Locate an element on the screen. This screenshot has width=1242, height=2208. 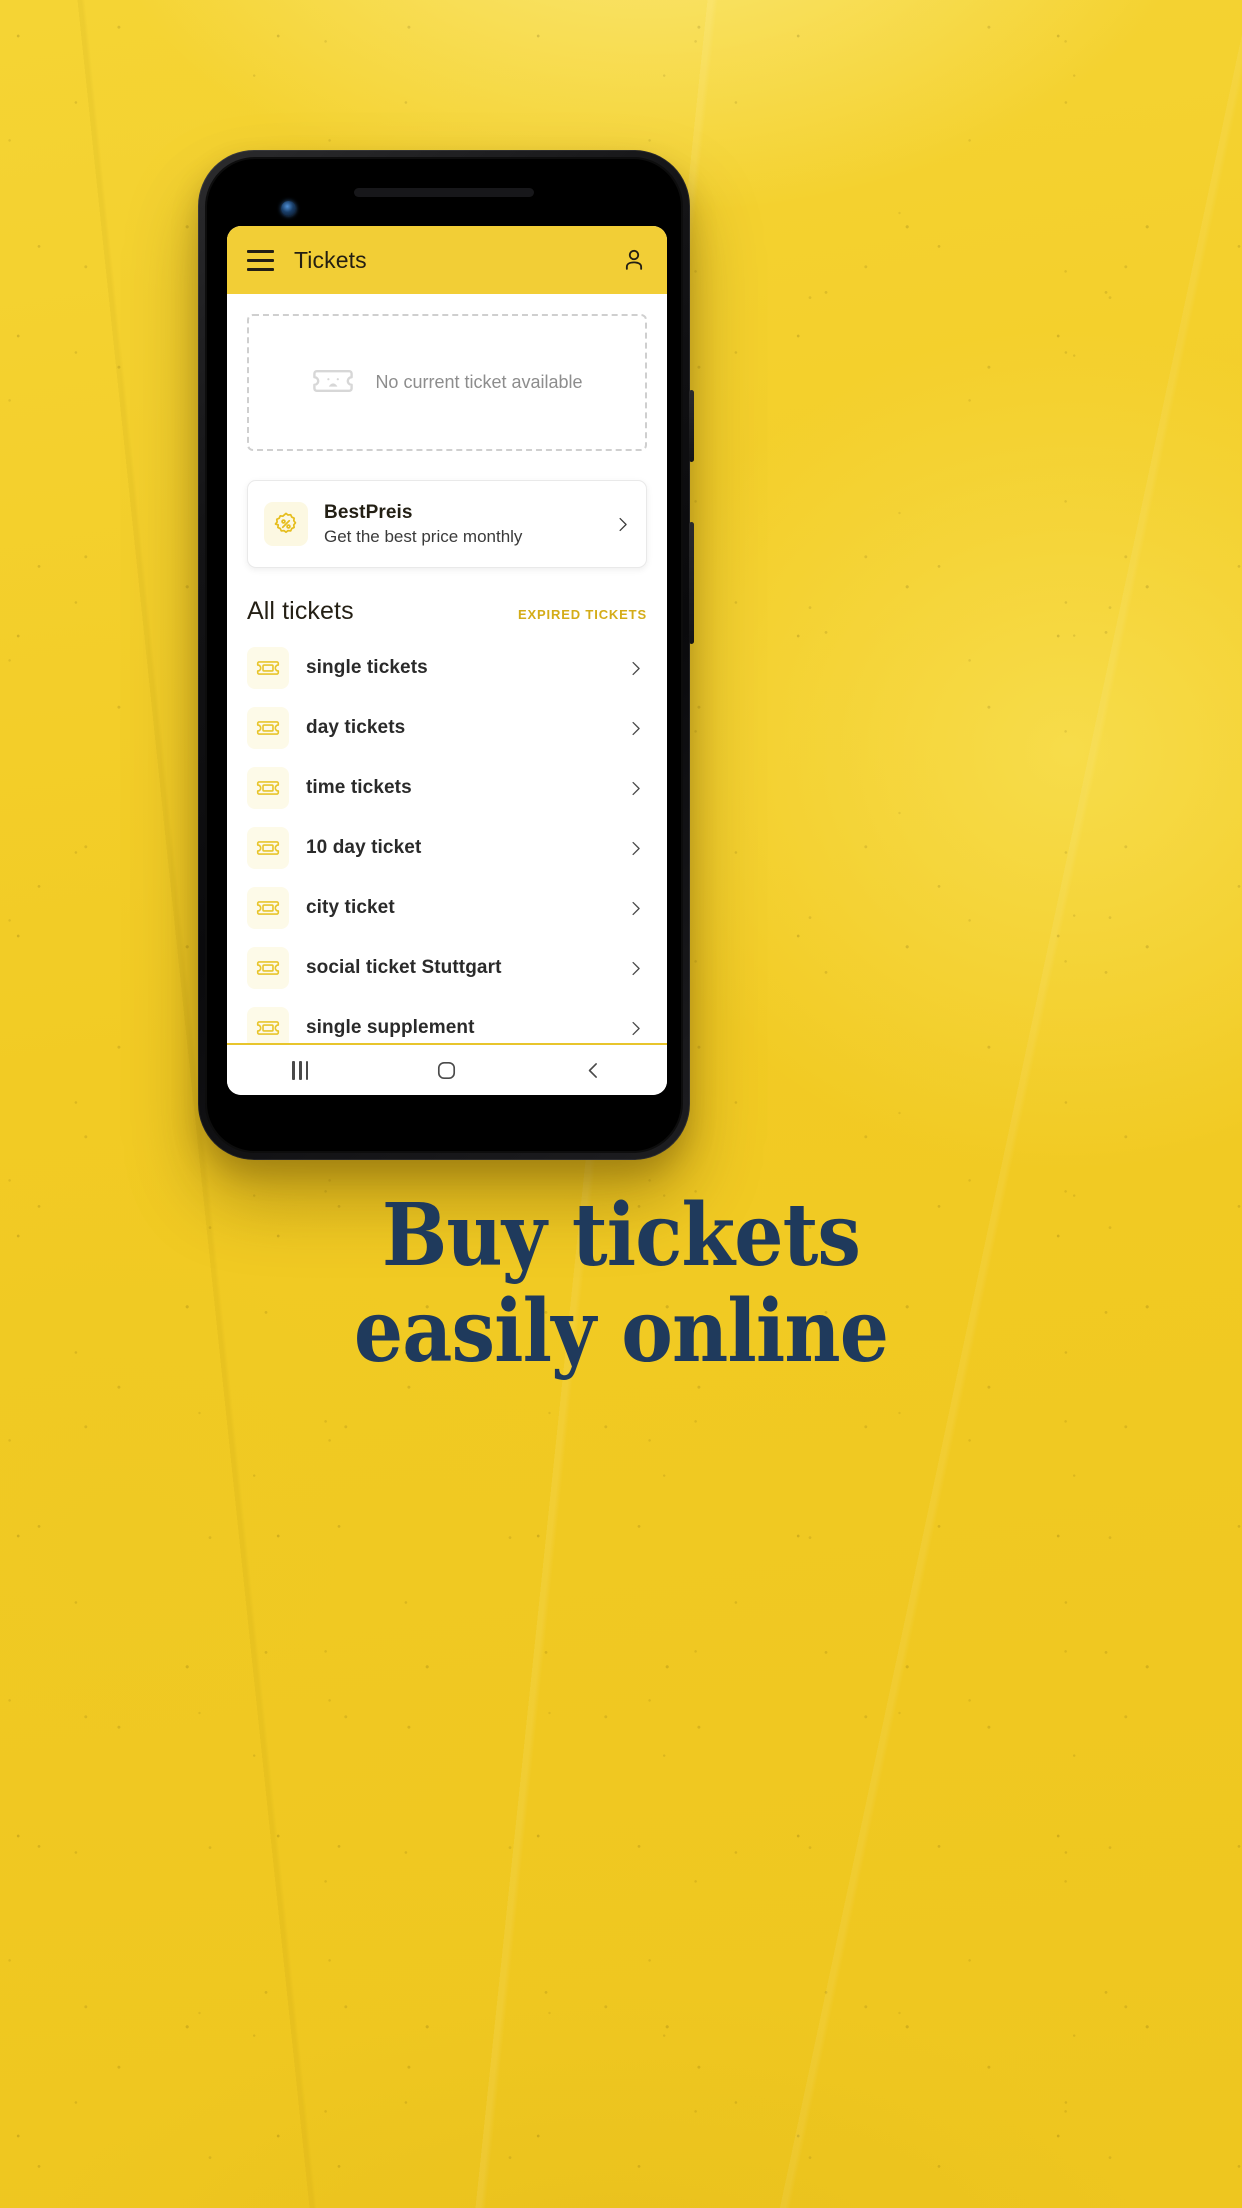
page-title: Tickets is located at coordinates (330, 259).